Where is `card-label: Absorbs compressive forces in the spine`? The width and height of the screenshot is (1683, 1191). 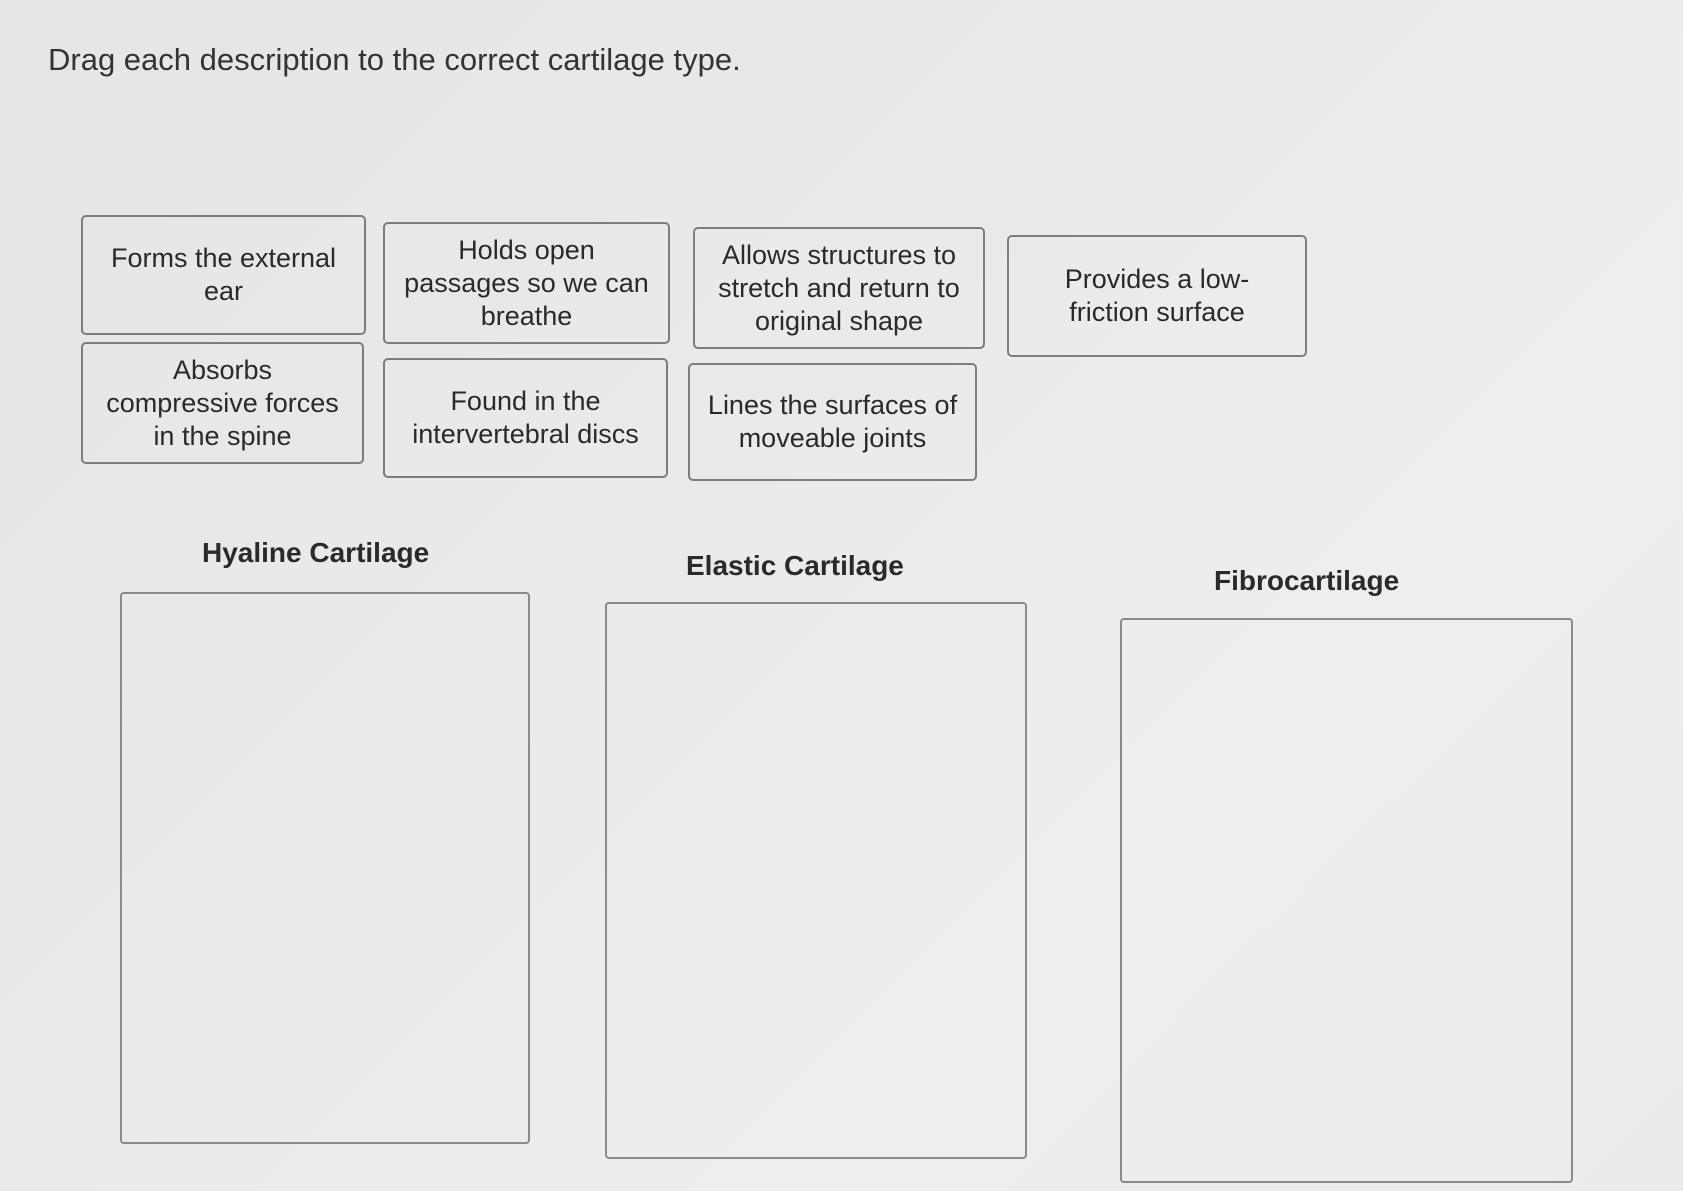 card-label: Absorbs compressive forces in the spine is located at coordinates (222, 402).